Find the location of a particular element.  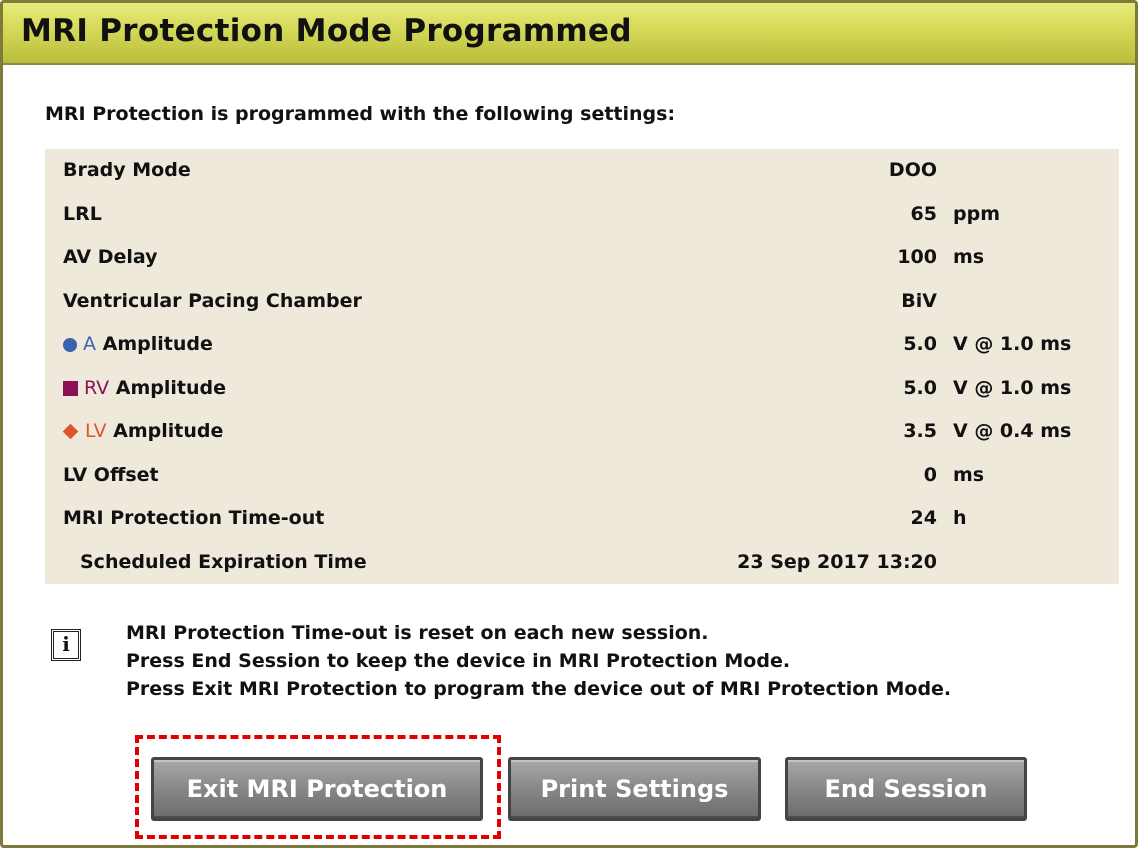

setting-label: MRI Protection Time-out is located at coordinates (194, 518).